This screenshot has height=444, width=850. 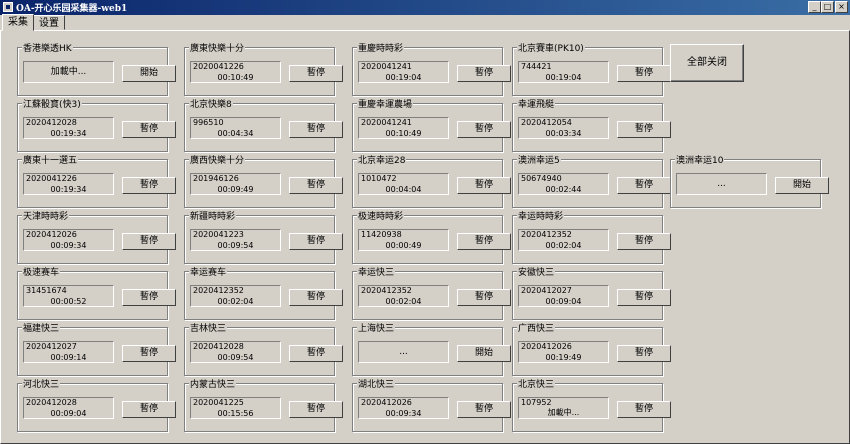 I want to click on lottery-panel: 幸运快三 2020412352 00:02:04 暫停, so click(x=431, y=292).